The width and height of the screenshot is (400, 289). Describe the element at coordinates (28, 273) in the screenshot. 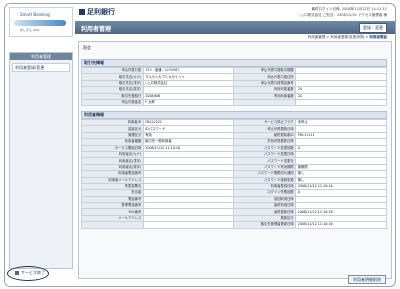

I see `highlight-oval` at that location.